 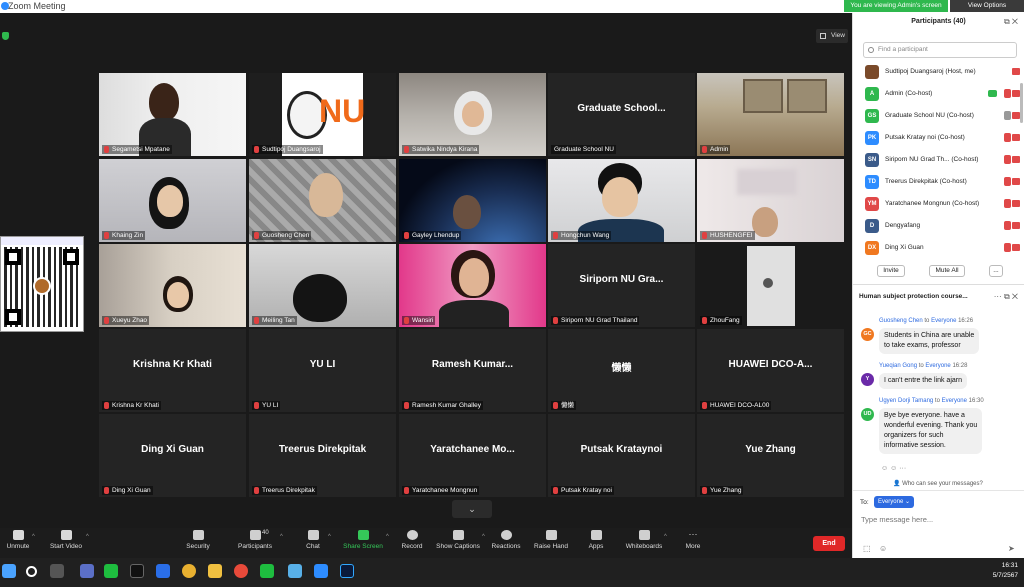 What do you see at coordinates (87, 571) in the screenshot?
I see `calculator-icon` at bounding box center [87, 571].